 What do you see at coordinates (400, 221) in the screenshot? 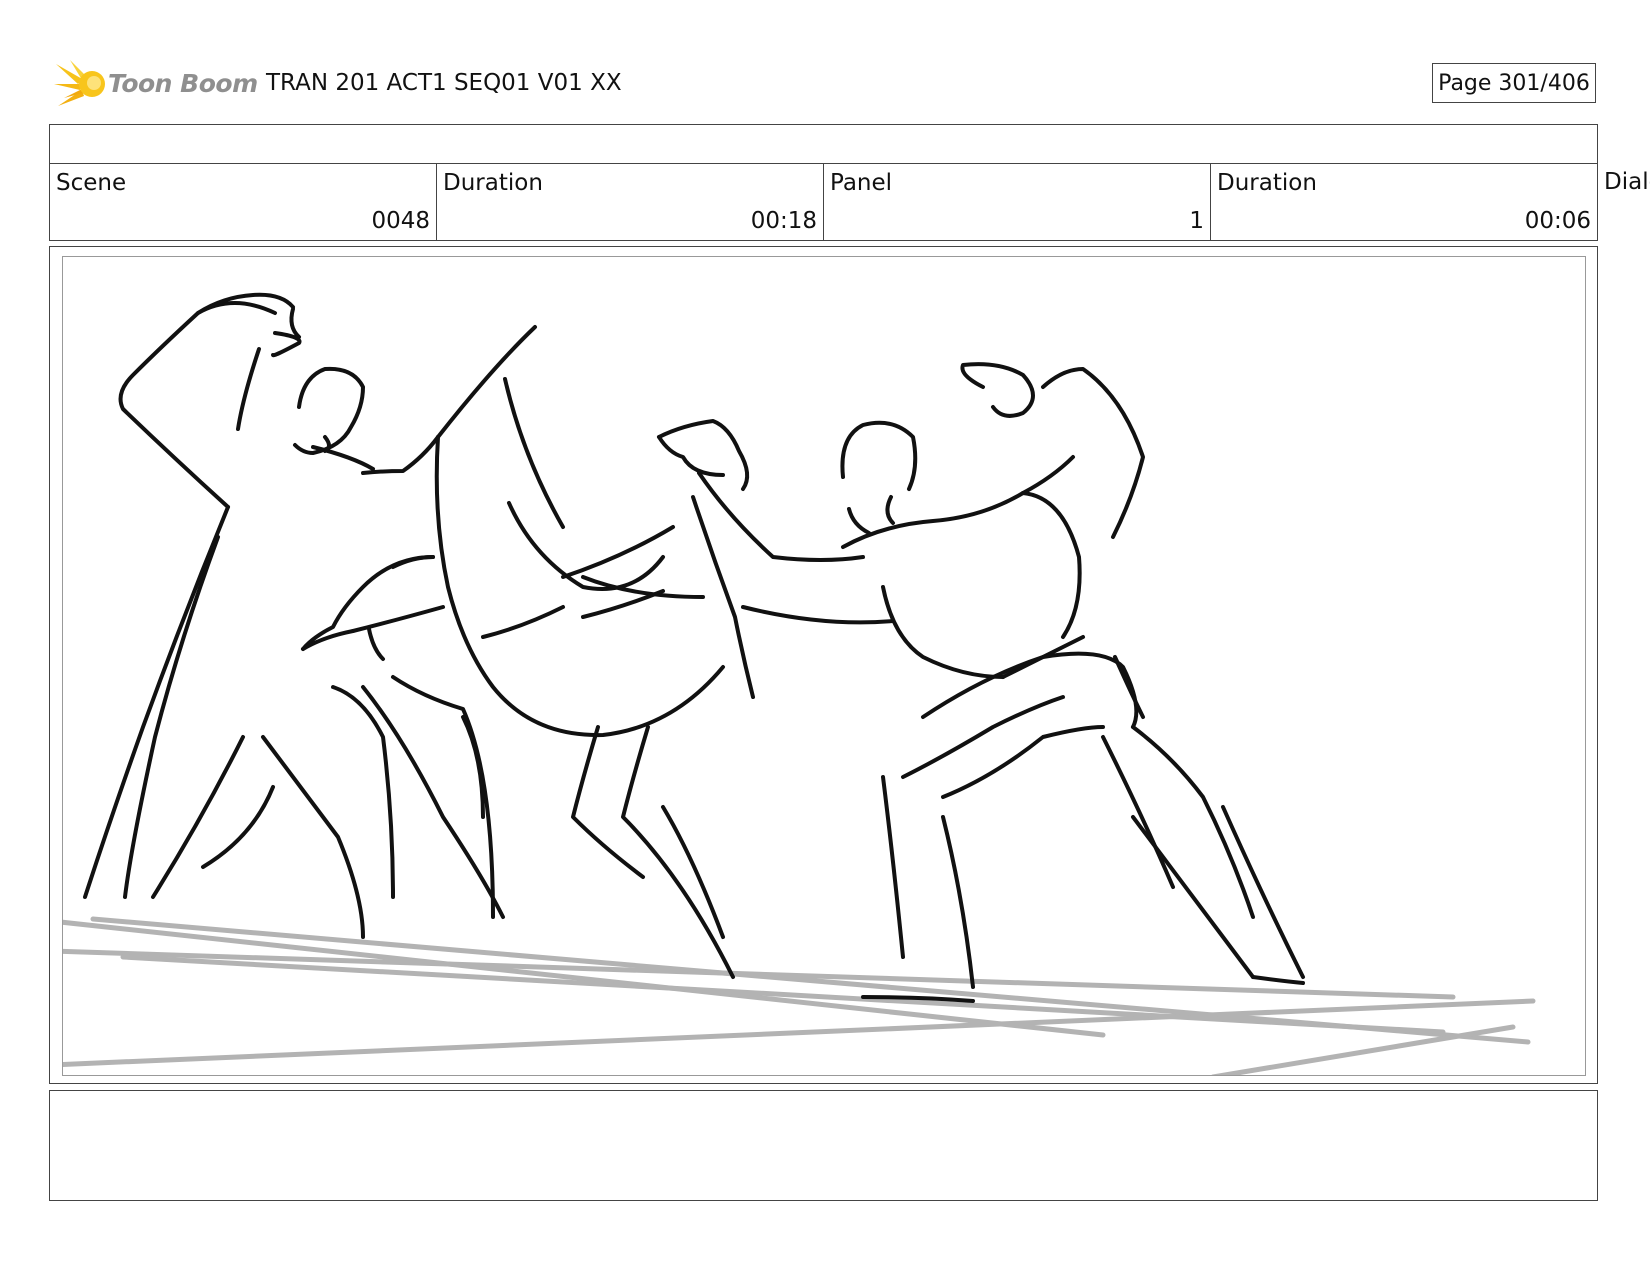
I see `scene-value: 0048` at bounding box center [400, 221].